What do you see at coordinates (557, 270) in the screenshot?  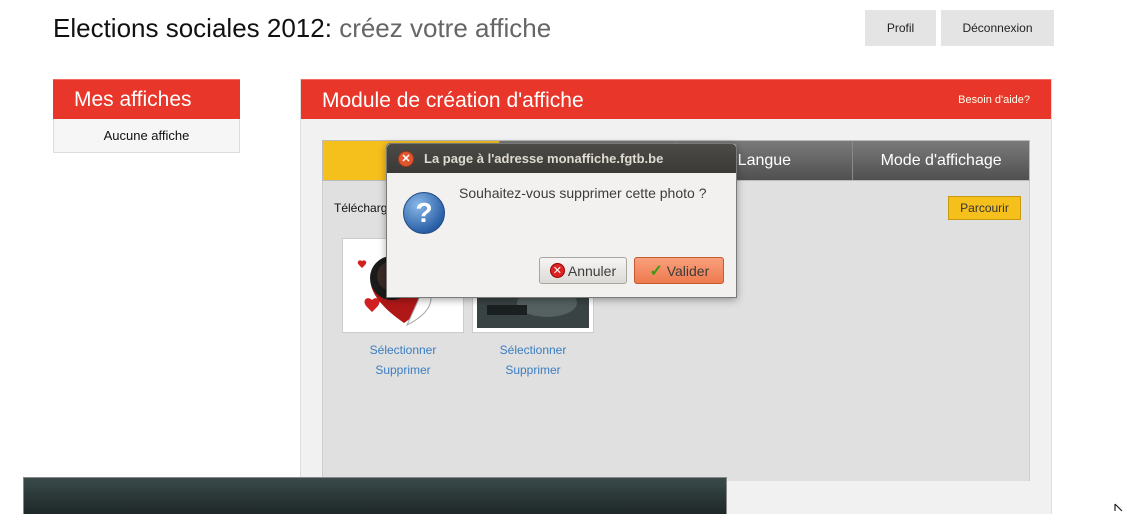 I see `cancel-icon: ✕` at bounding box center [557, 270].